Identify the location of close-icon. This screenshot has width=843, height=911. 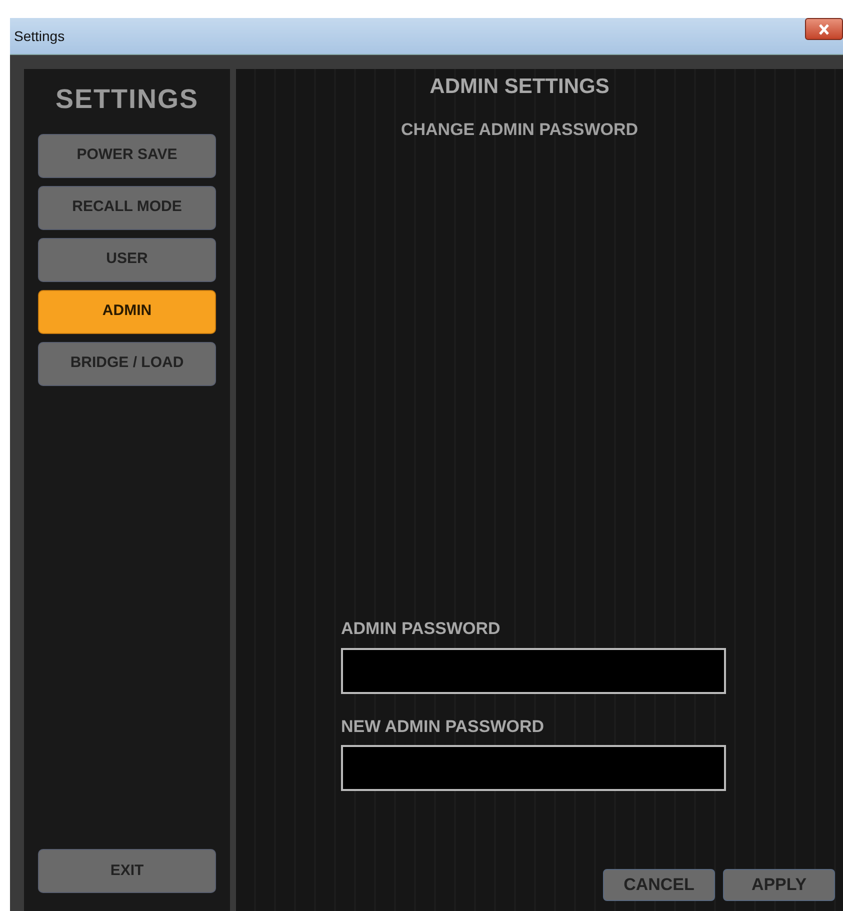
(824, 29).